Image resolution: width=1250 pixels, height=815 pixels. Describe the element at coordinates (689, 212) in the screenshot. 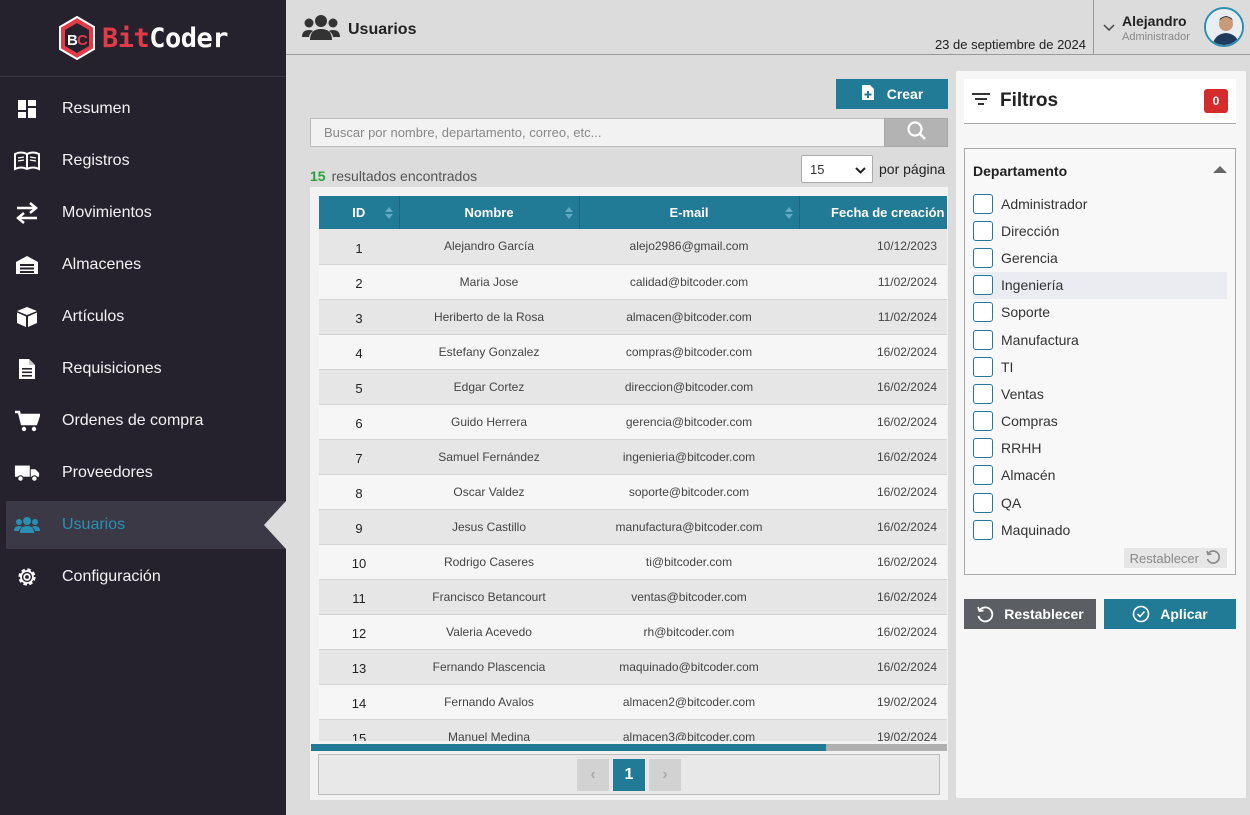

I see `column-header-email: E-mail` at that location.